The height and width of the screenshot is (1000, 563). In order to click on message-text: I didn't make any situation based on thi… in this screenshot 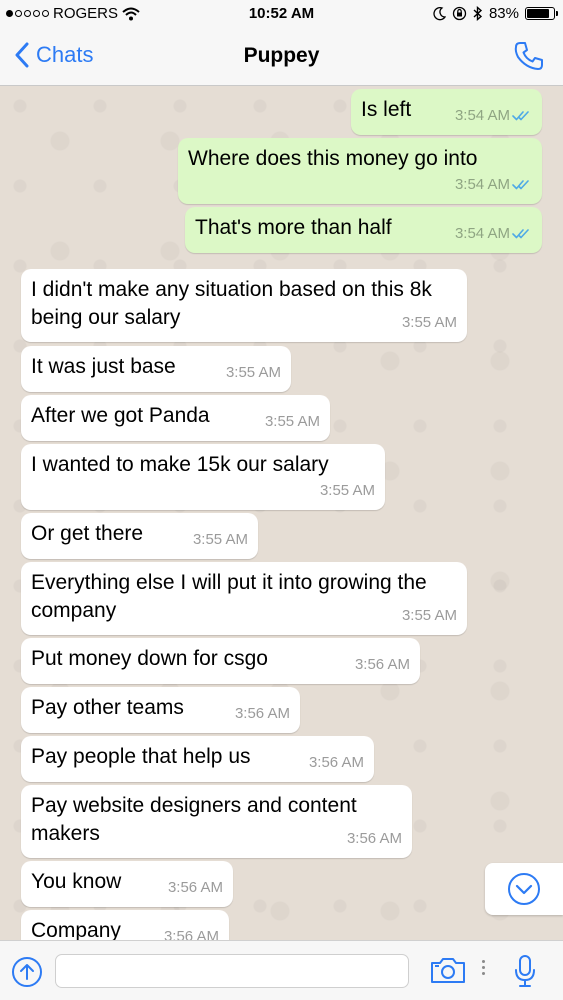, I will do `click(231, 303)`.